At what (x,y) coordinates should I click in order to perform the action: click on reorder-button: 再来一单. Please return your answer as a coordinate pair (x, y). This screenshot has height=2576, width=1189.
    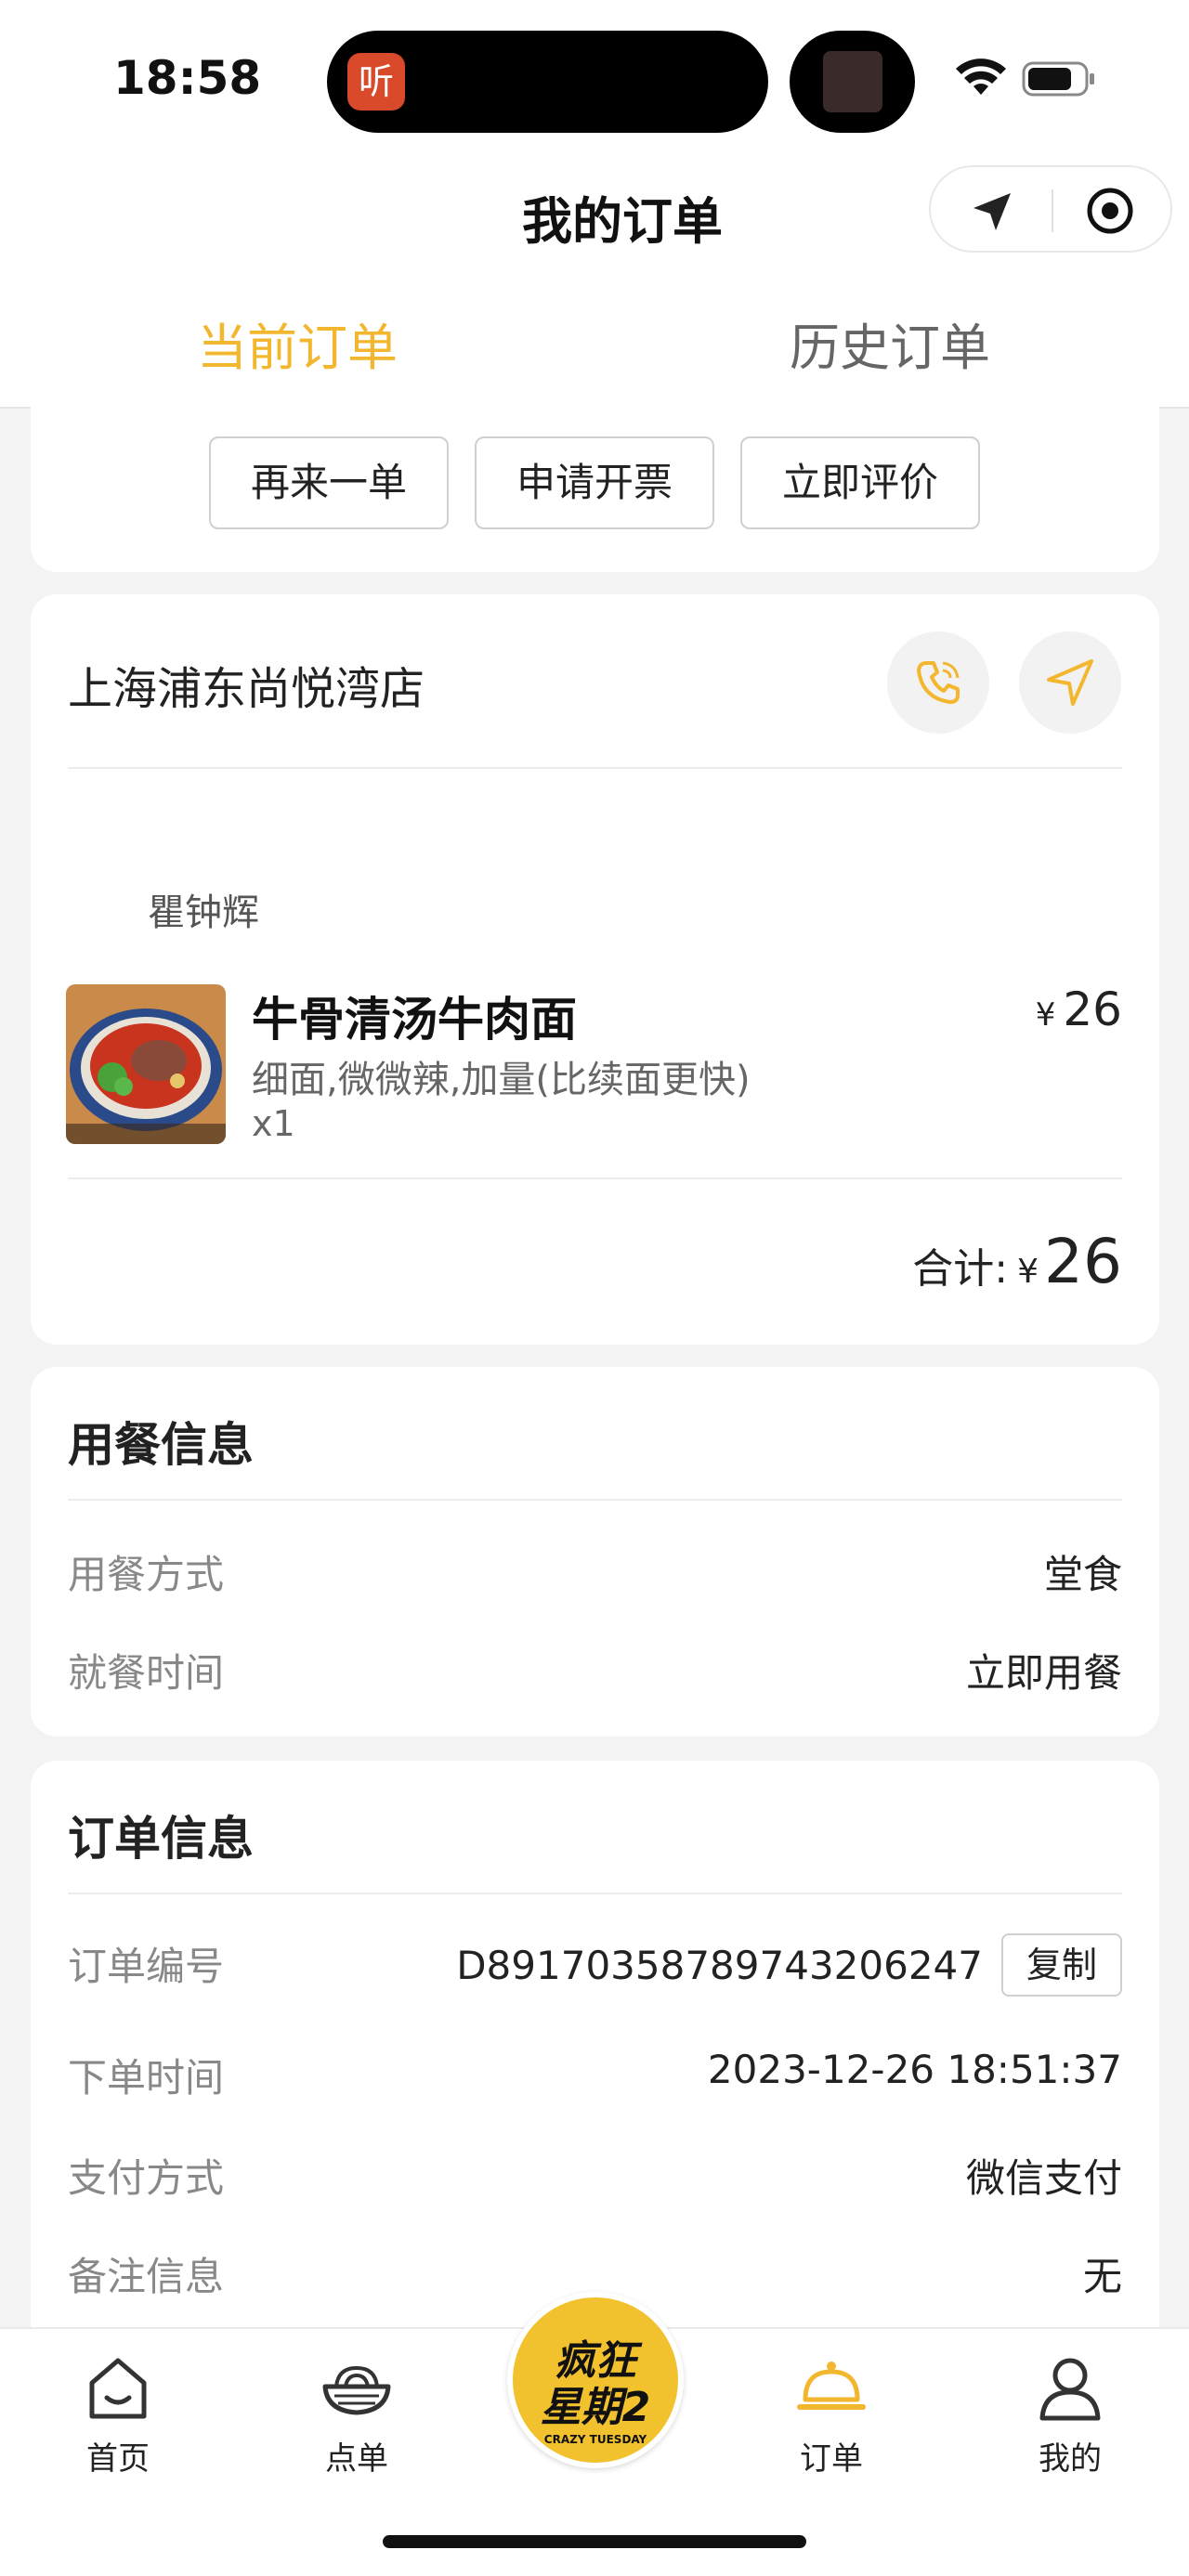
    Looking at the image, I should click on (329, 482).